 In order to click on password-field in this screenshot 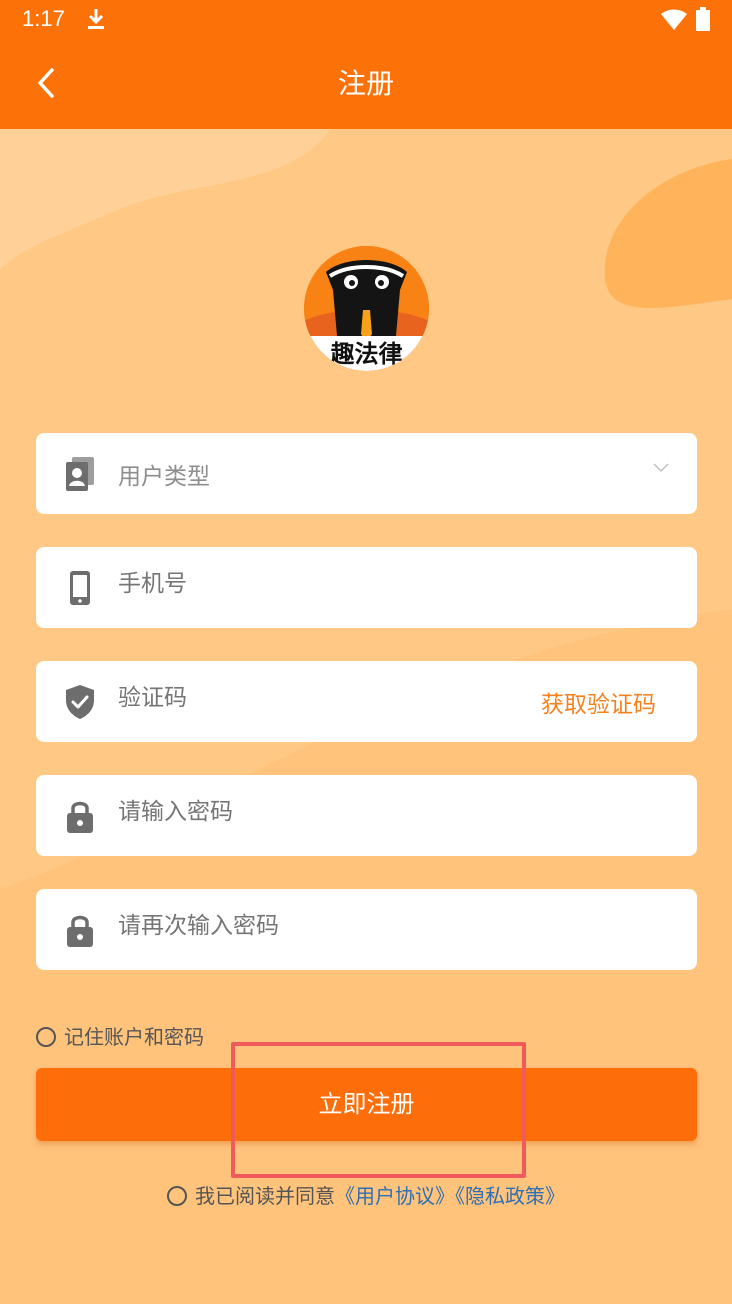, I will do `click(366, 815)`.